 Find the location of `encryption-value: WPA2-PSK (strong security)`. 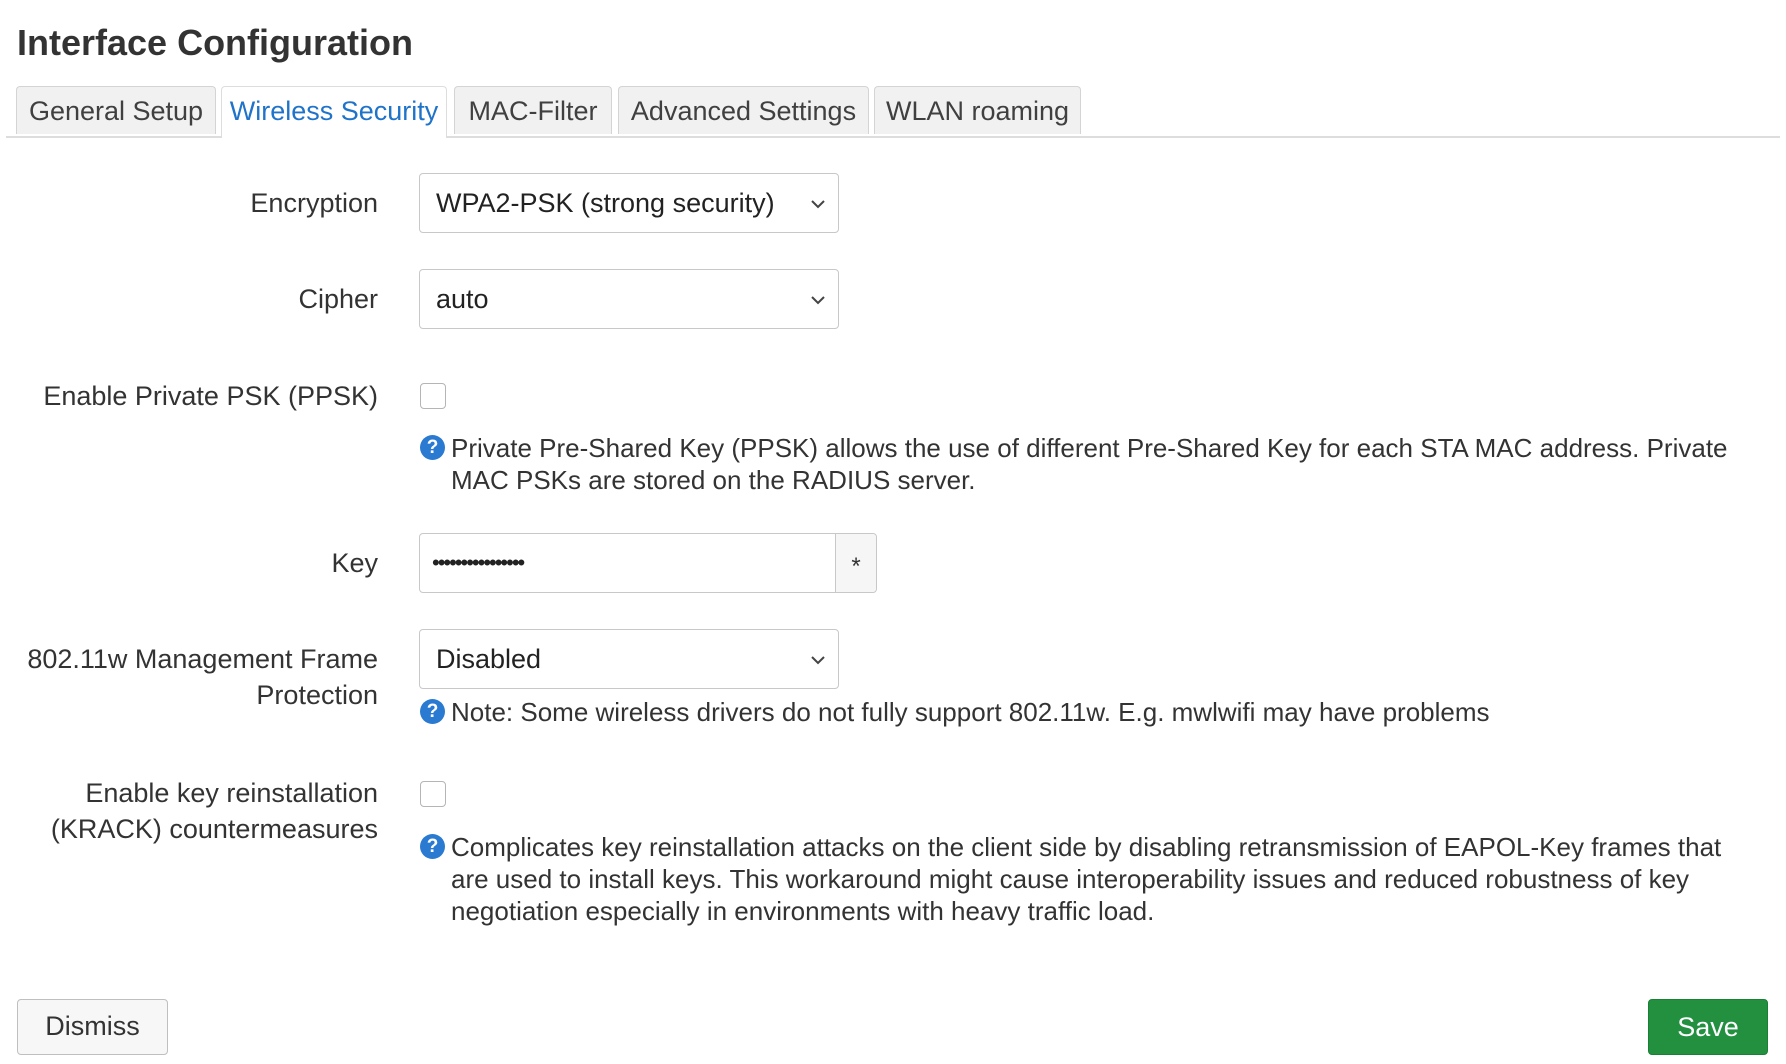

encryption-value: WPA2-PSK (strong security) is located at coordinates (605, 203).